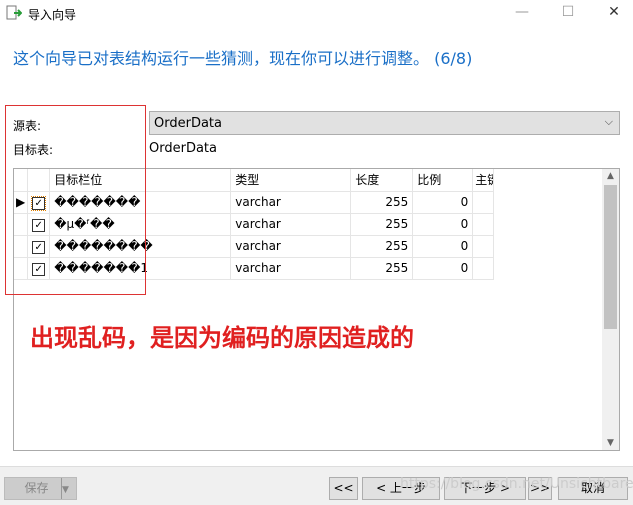 This screenshot has height=505, width=633. What do you see at coordinates (610, 443) in the screenshot?
I see `scroll-down-icon: ▼` at bounding box center [610, 443].